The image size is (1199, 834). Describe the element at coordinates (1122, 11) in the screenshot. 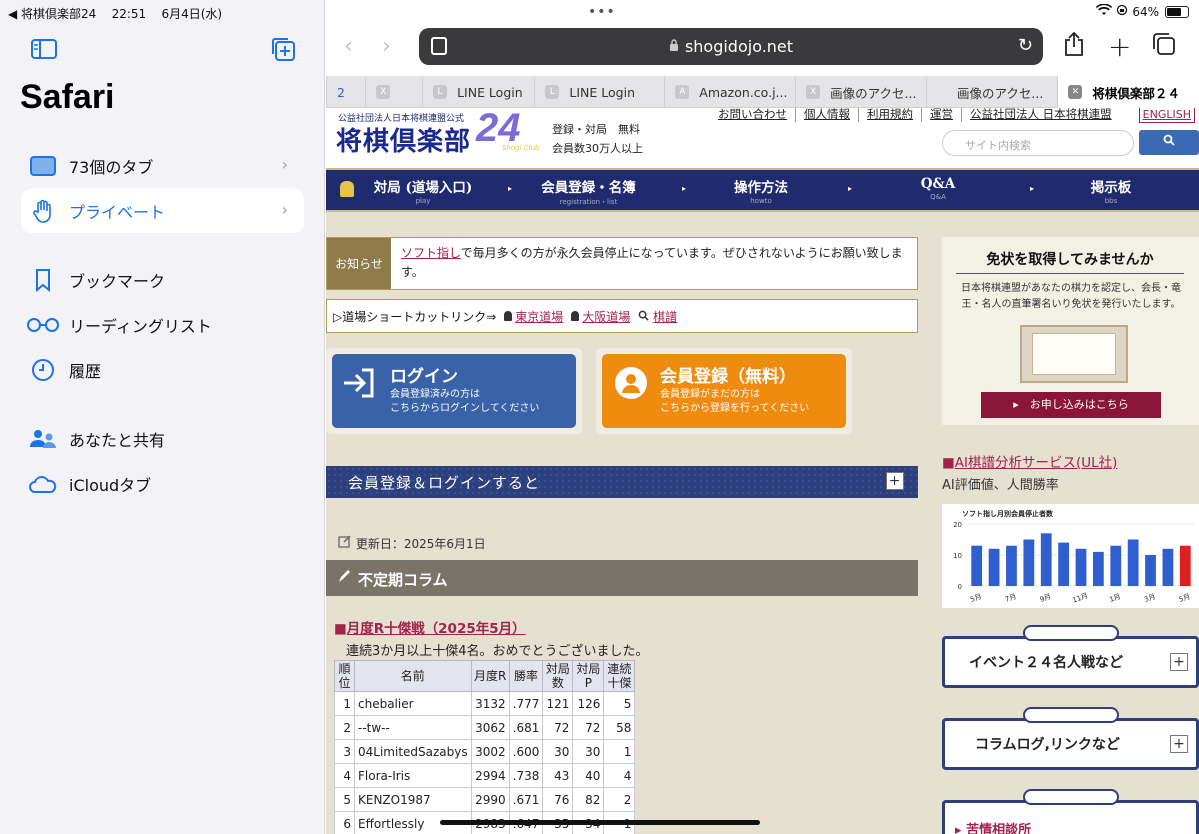

I see `orientation-lock-icon` at that location.